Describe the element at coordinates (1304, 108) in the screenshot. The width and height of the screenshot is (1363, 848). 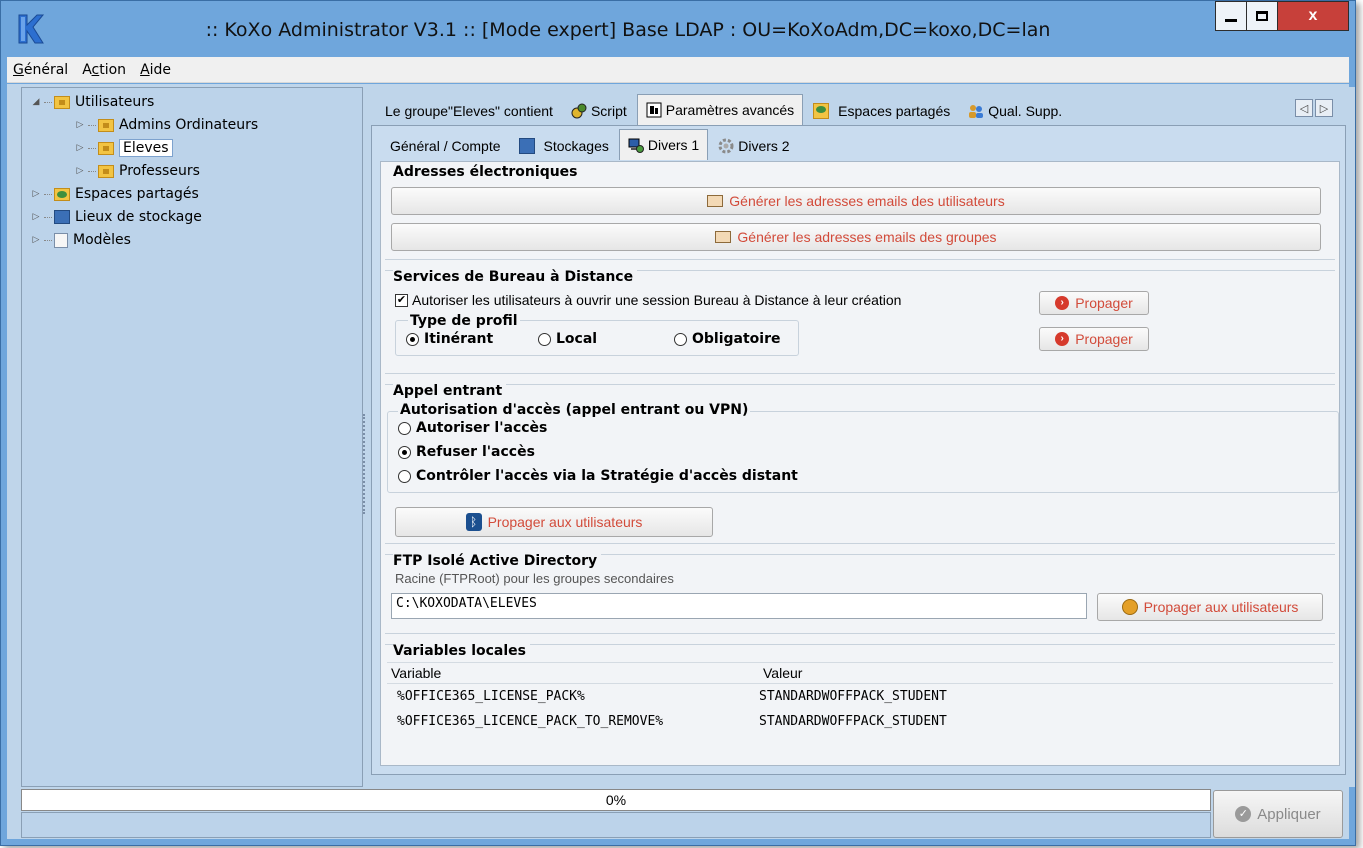
I see `scroll-left-icon: ◁` at that location.